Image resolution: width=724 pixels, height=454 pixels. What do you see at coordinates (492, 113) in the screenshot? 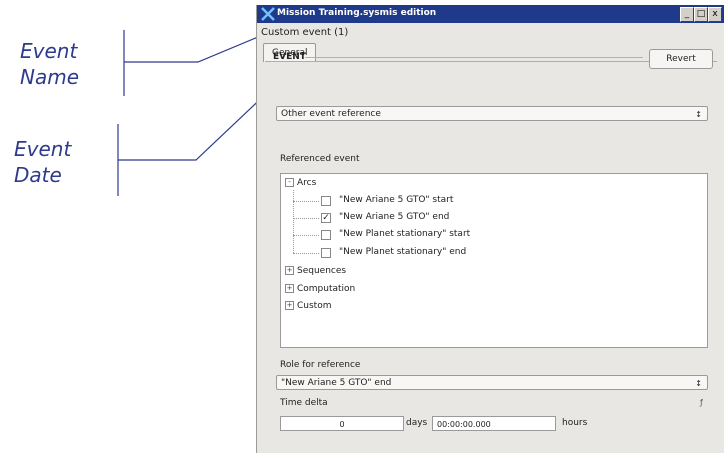
I see `event-type-select: Other event reference ↕` at bounding box center [492, 113].